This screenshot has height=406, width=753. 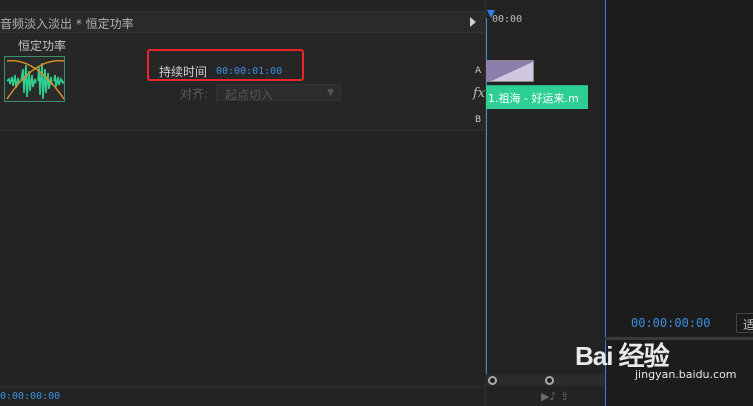 I want to click on audio-controls-icon: ▶♪ ⇪, so click(x=555, y=396).